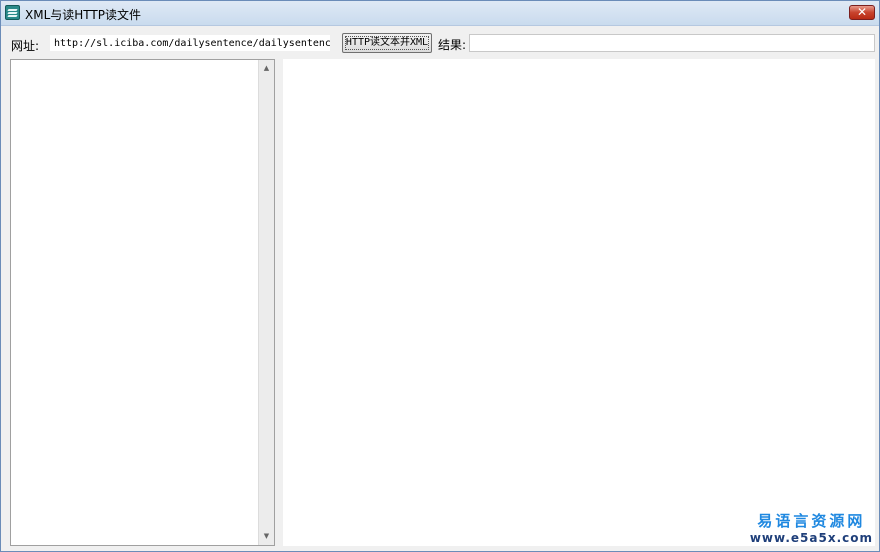 Image resolution: width=880 pixels, height=552 pixels. I want to click on close-icon: ✕, so click(862, 12).